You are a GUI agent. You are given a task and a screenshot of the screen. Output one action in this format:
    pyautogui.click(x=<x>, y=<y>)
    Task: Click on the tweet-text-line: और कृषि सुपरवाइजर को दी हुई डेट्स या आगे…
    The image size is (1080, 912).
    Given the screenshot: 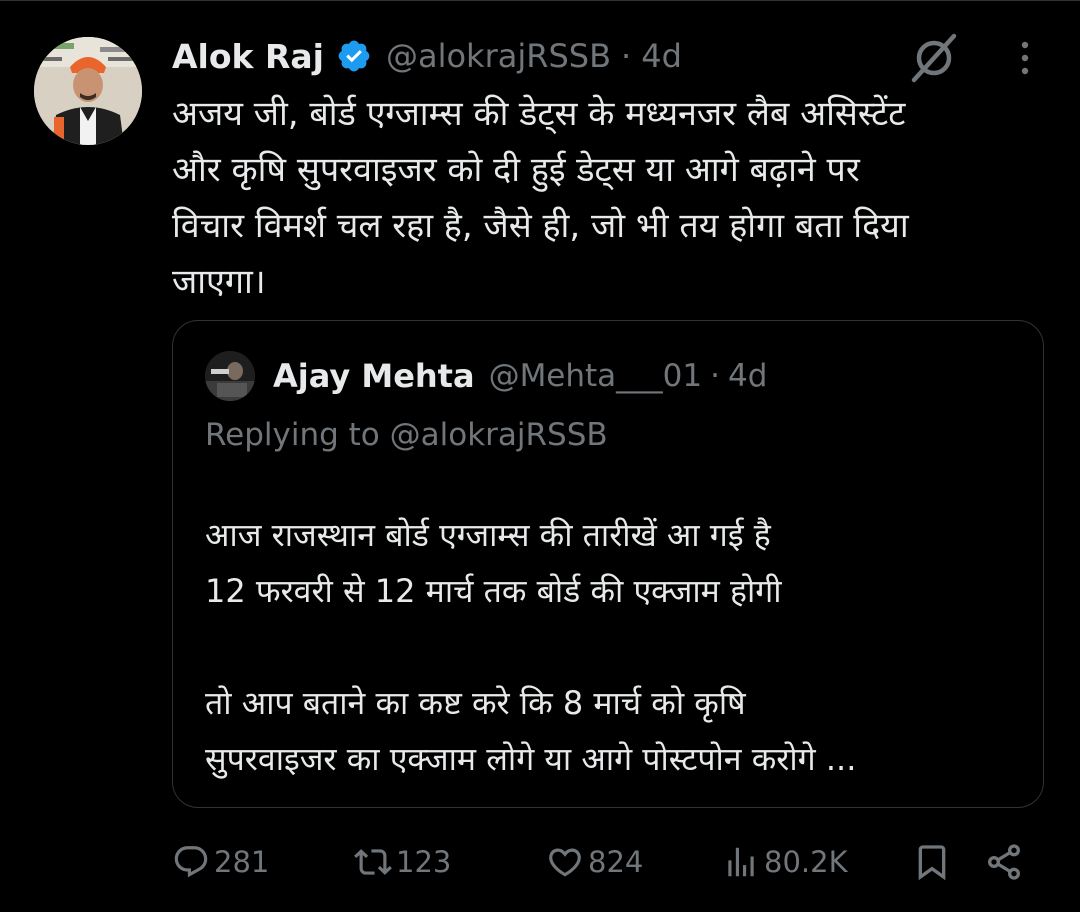 What is the action you would take?
    pyautogui.click(x=516, y=170)
    